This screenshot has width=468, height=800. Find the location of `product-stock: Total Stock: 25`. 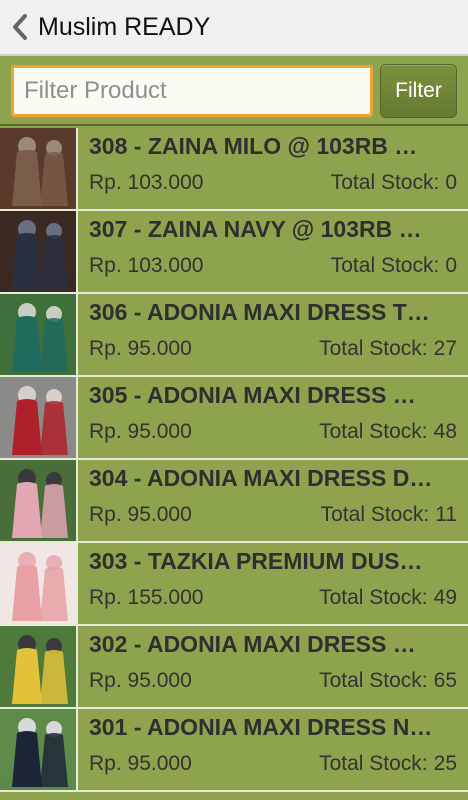

product-stock: Total Stock: 25 is located at coordinates (388, 764).